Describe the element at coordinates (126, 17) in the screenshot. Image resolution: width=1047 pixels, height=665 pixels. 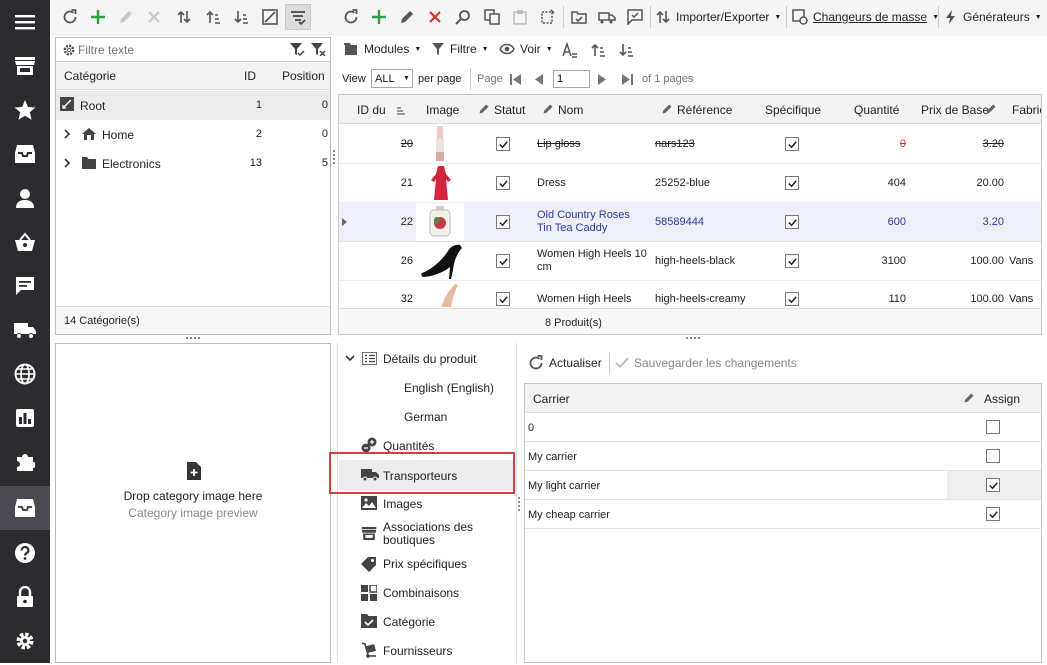
I see `cat-edit-button` at that location.